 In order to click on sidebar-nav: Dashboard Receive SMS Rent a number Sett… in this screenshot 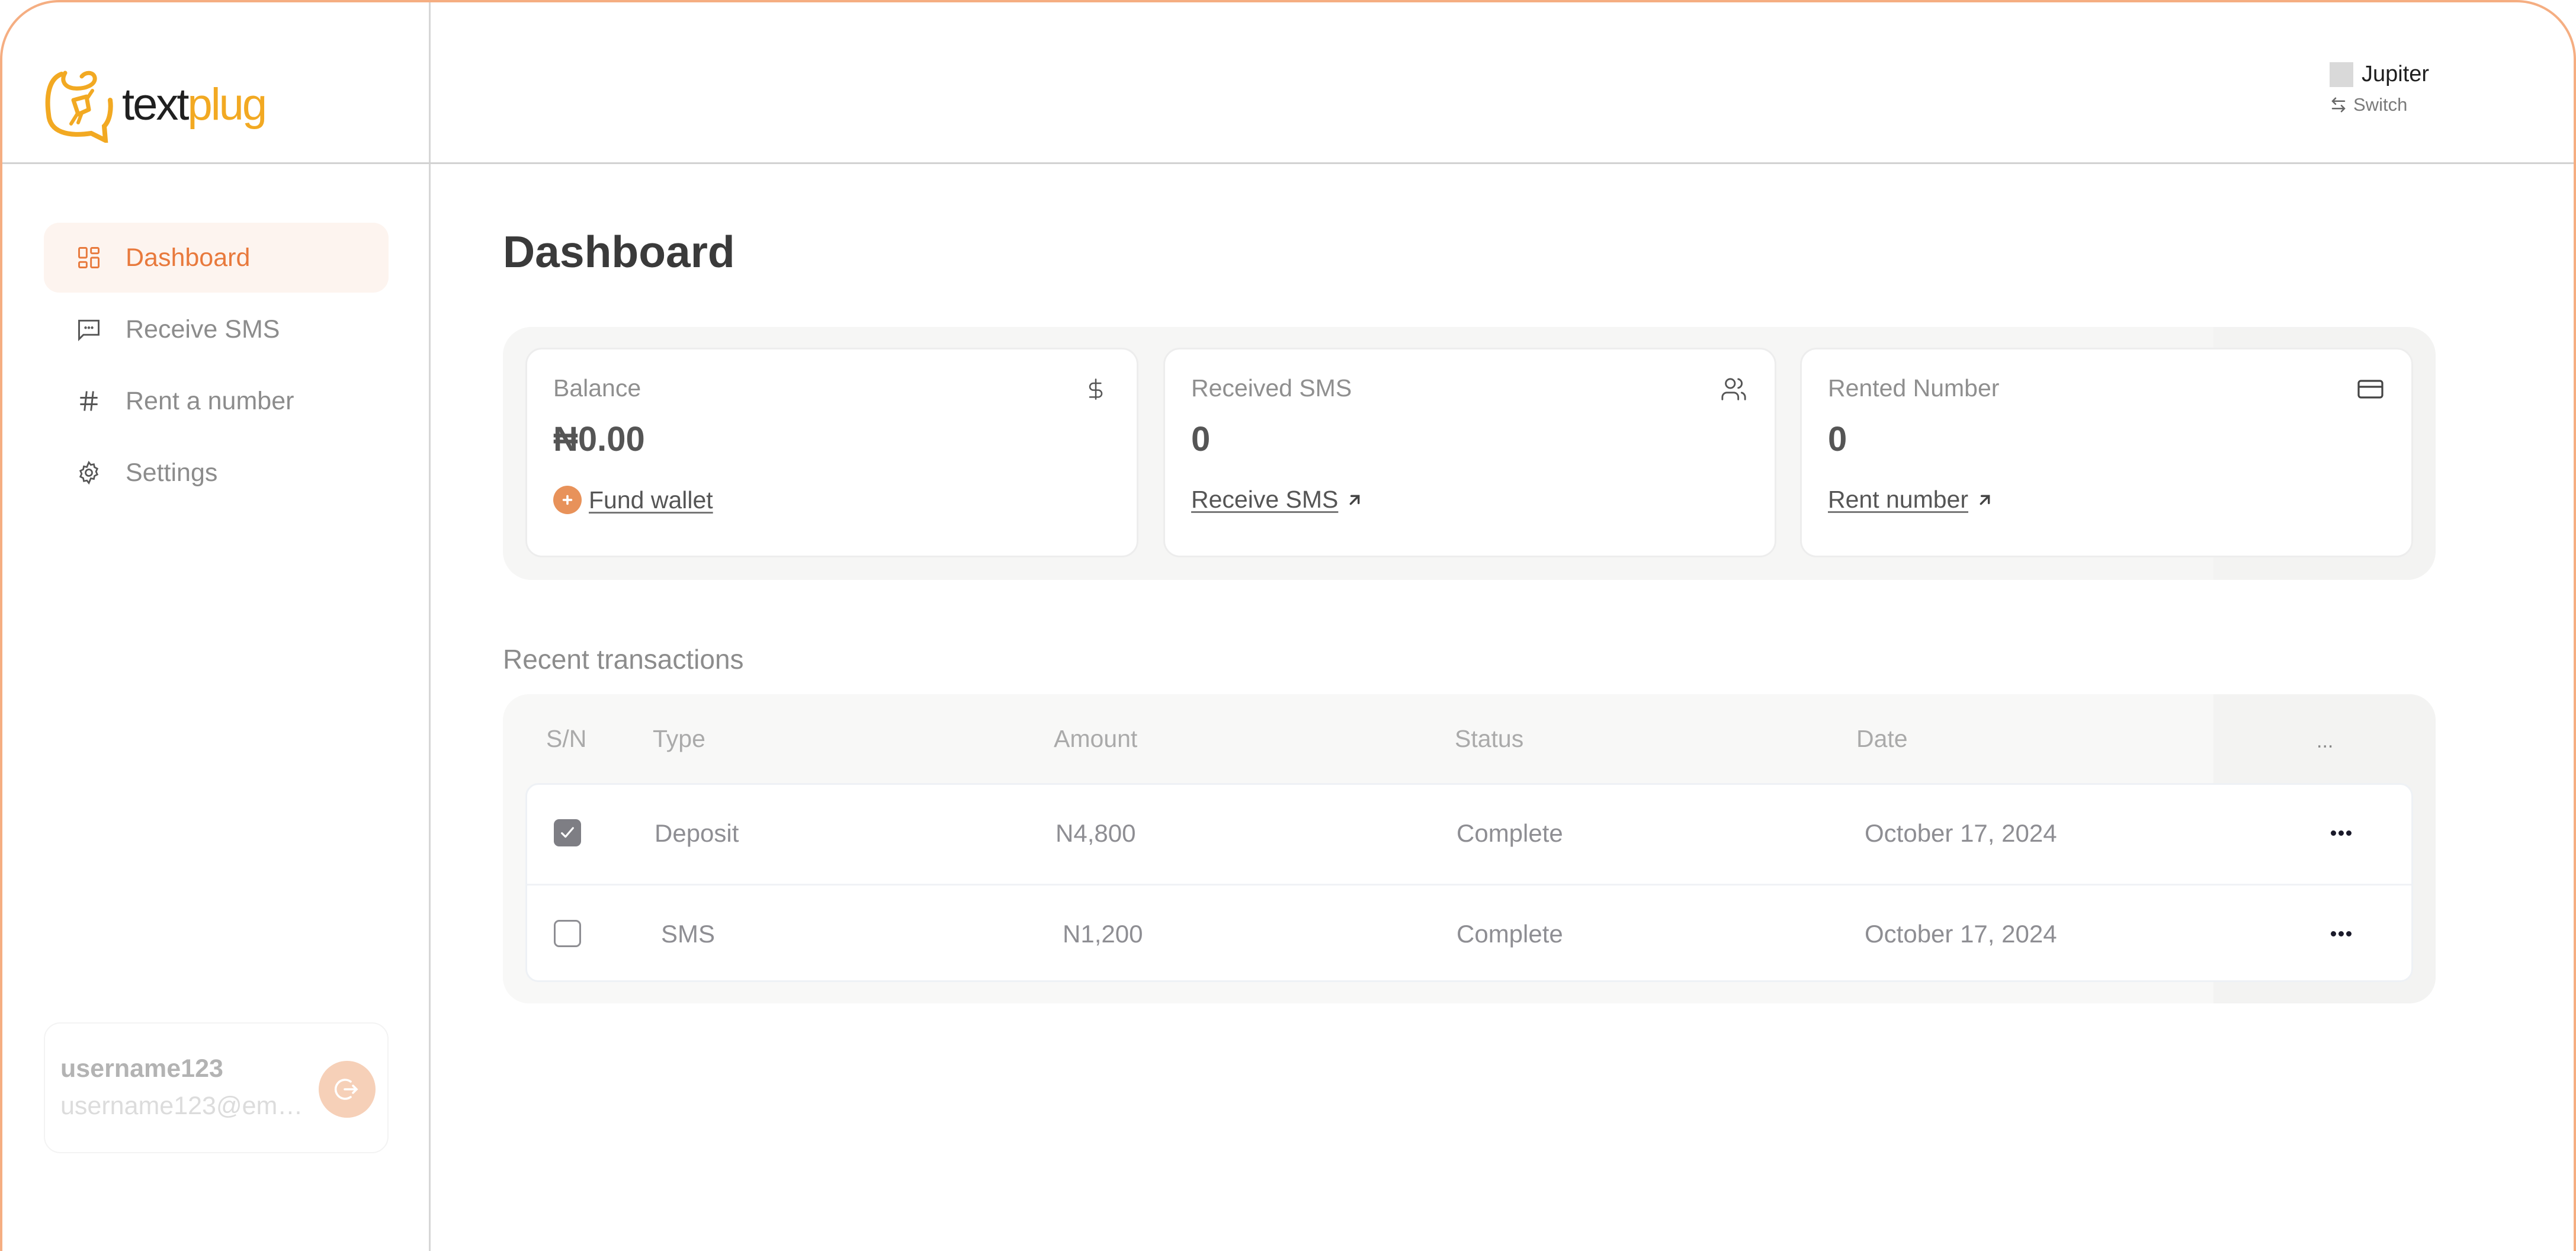, I will do `click(216, 366)`.